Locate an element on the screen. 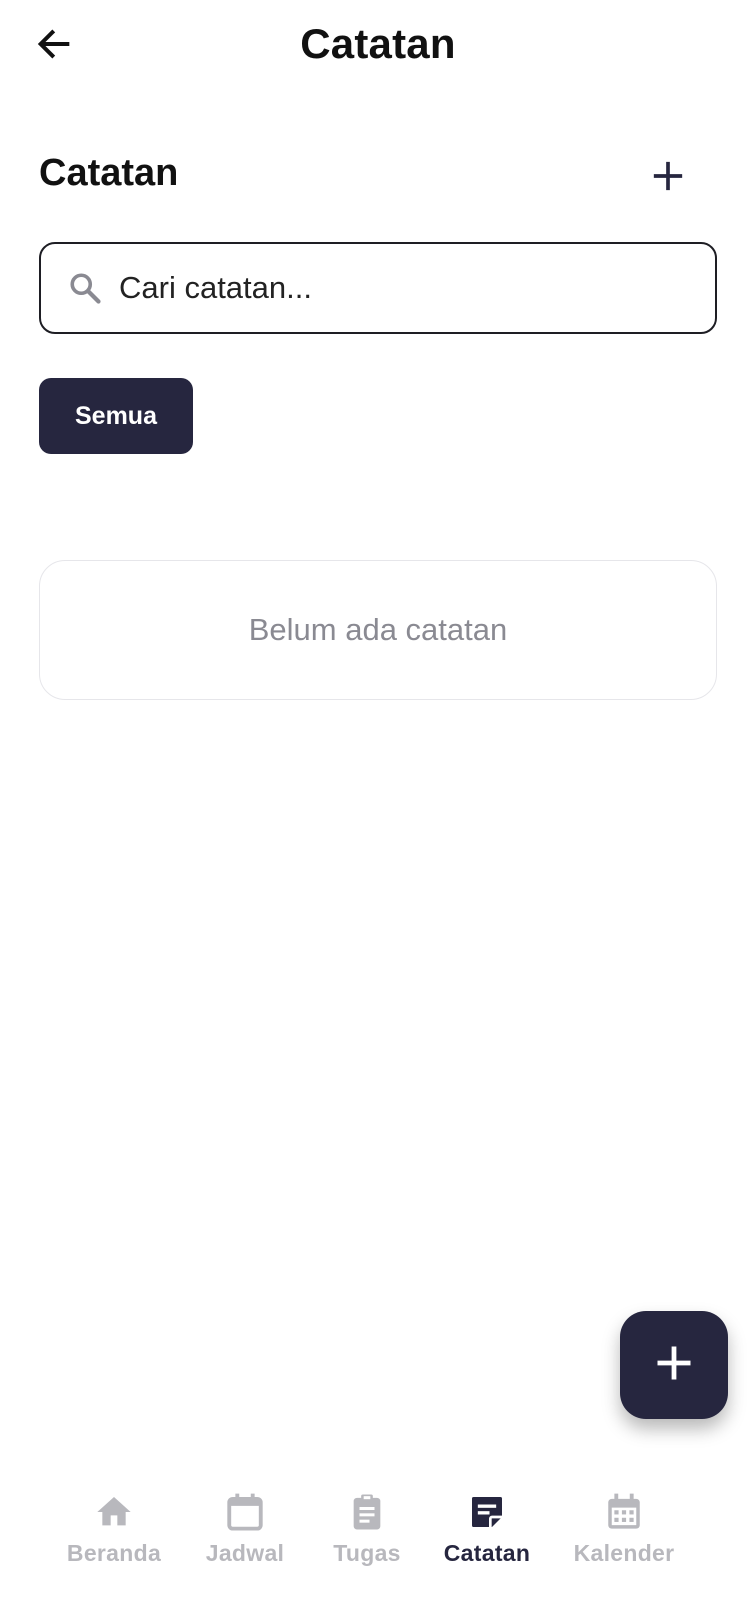  search-icon is located at coordinates (85, 288).